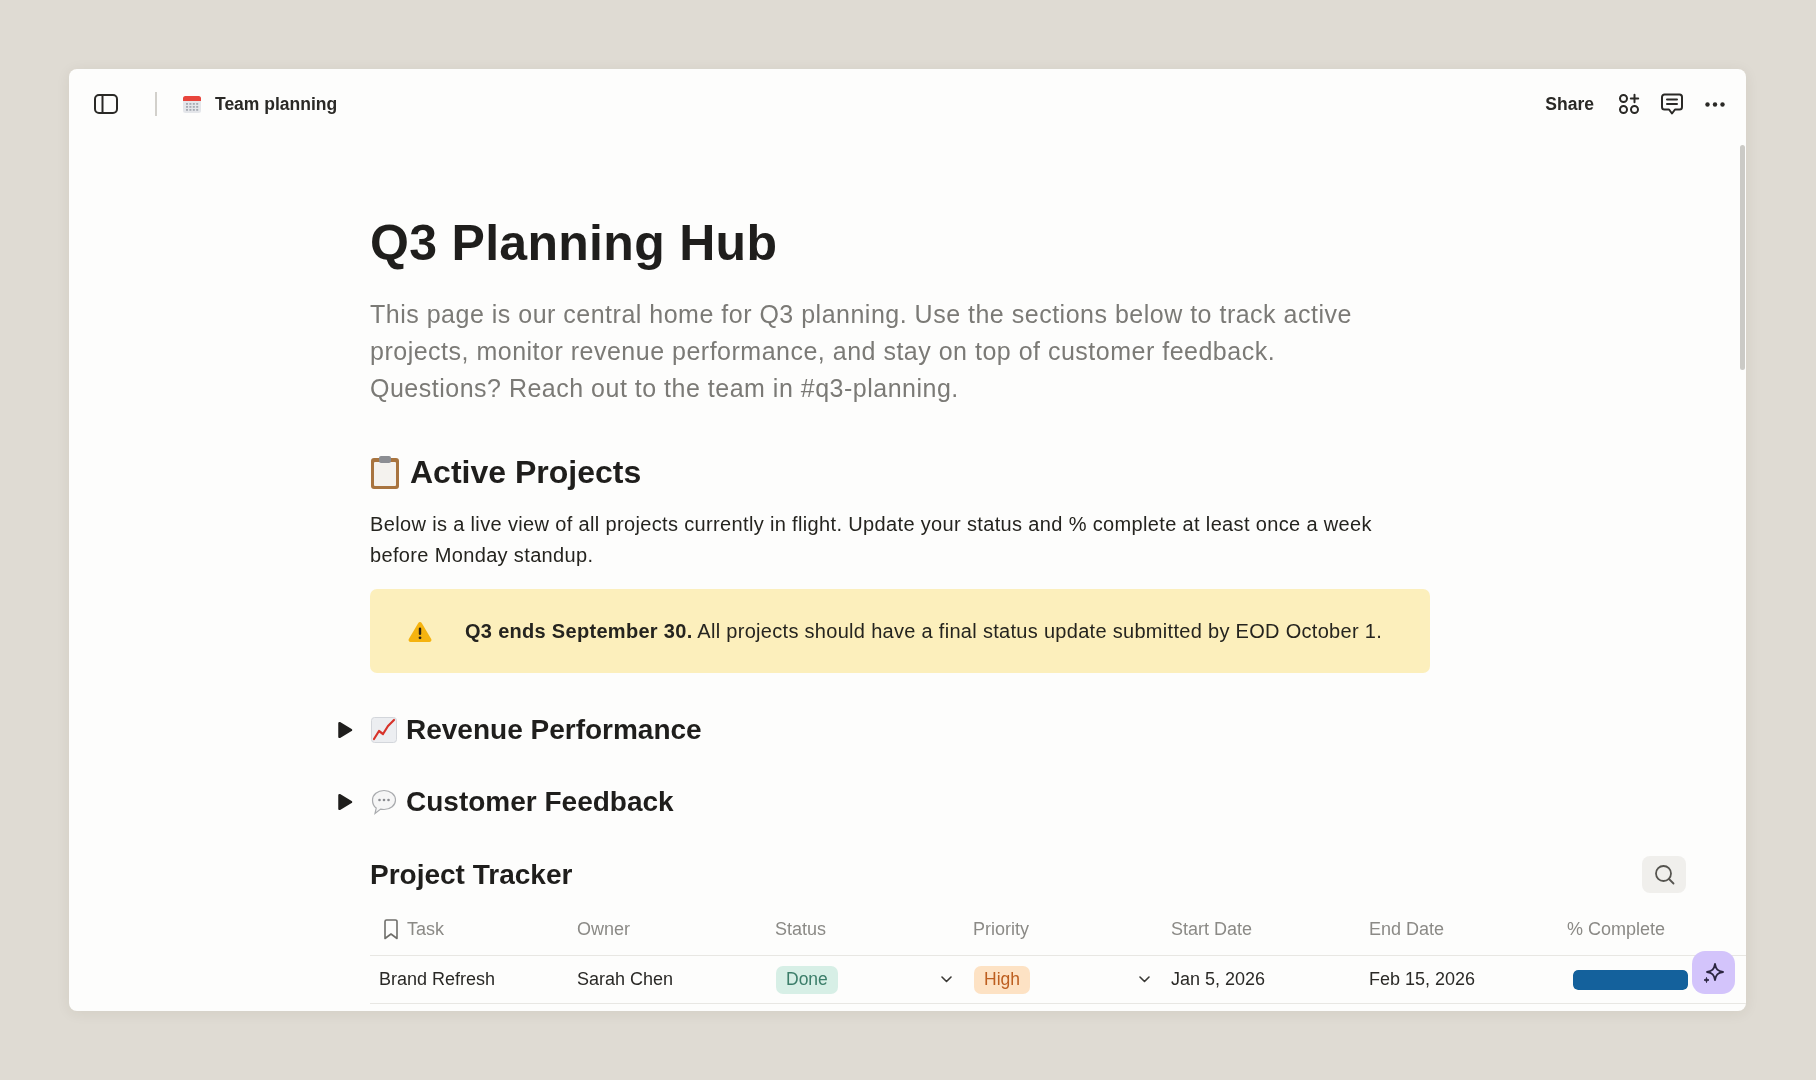 The image size is (1816, 1080). Describe the element at coordinates (1002, 979) in the screenshot. I see `priority-tag: High` at that location.